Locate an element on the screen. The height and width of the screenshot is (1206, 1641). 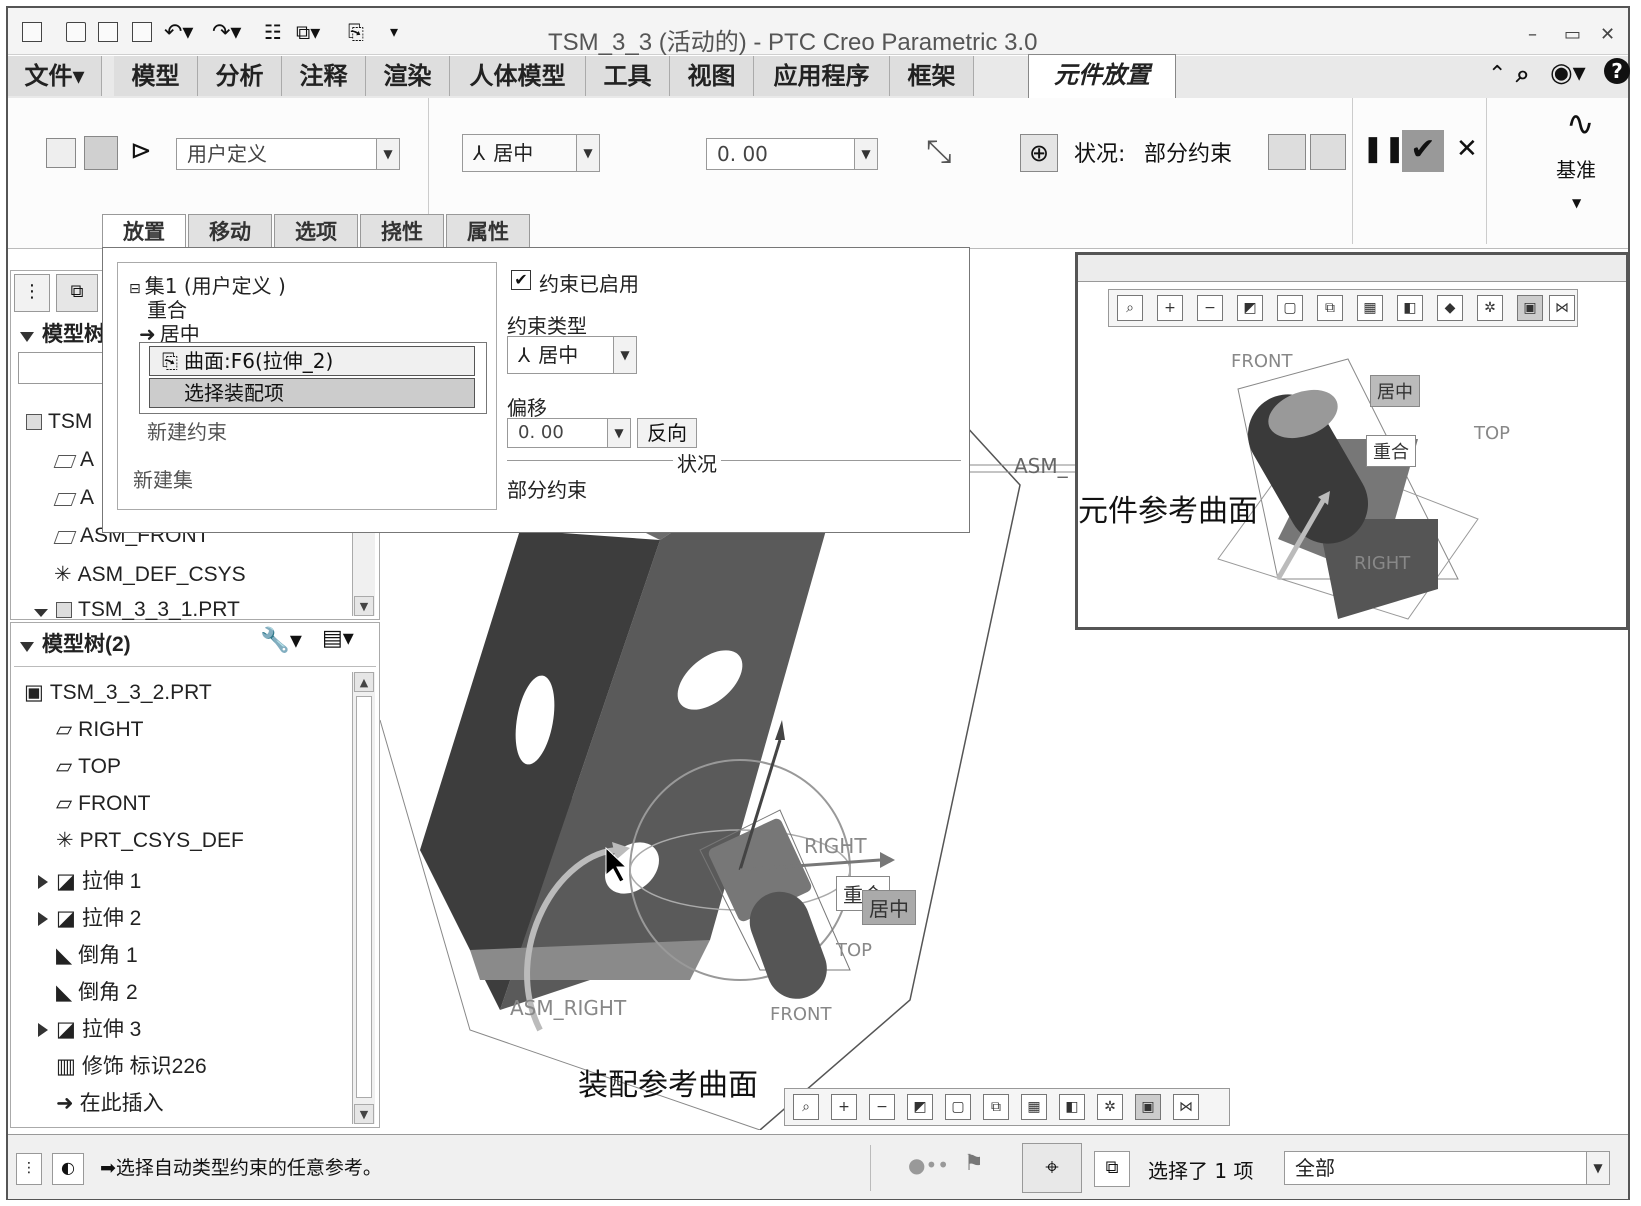
tab-file: 文件▾ is located at coordinates (55, 76).